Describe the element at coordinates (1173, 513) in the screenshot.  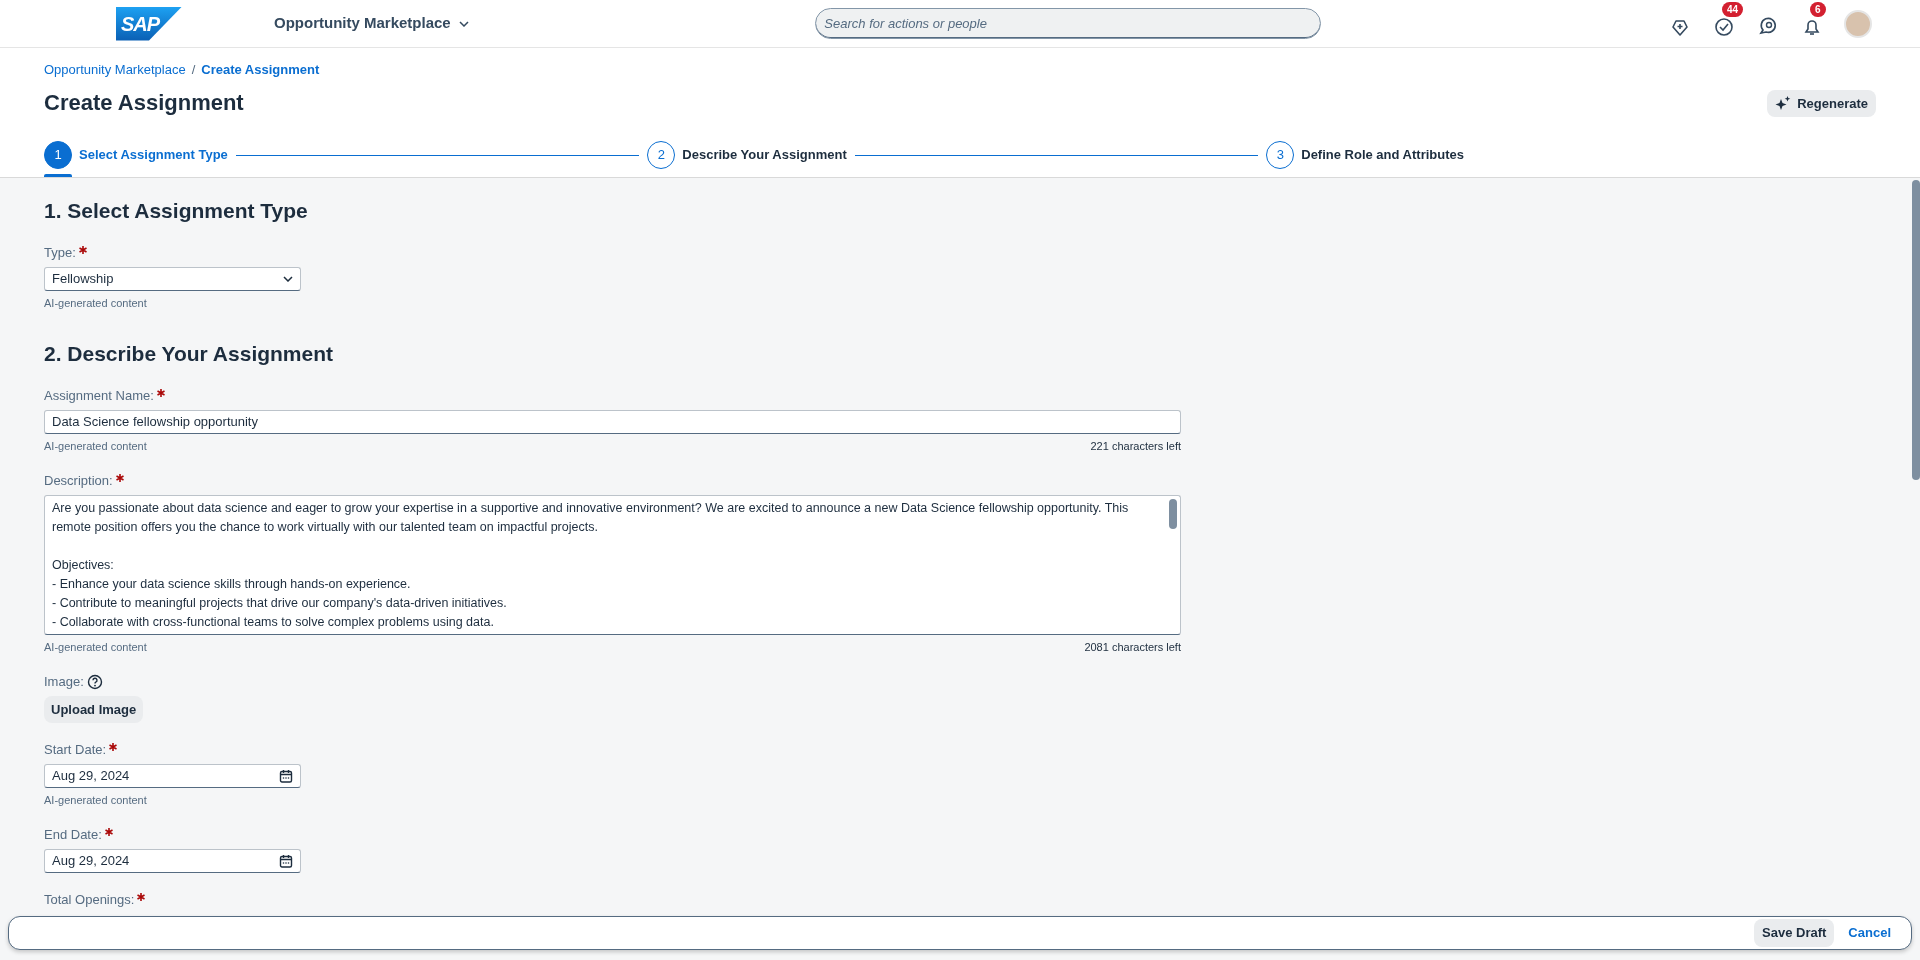
I see `scrollbar-thumb` at that location.